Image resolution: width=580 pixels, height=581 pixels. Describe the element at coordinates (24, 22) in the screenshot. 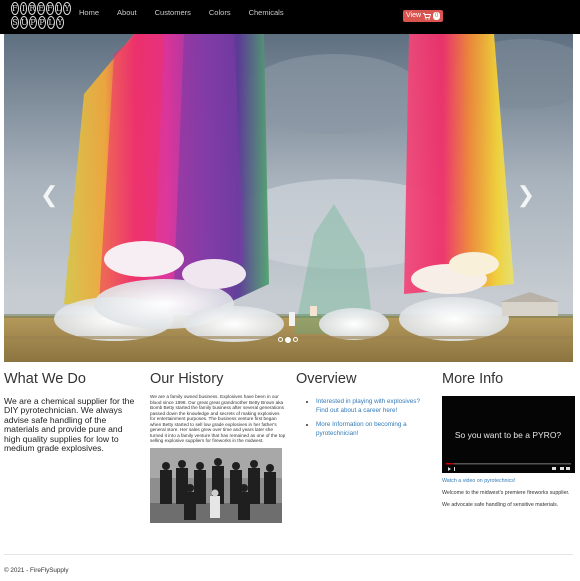

I see `logo-letter: U` at that location.